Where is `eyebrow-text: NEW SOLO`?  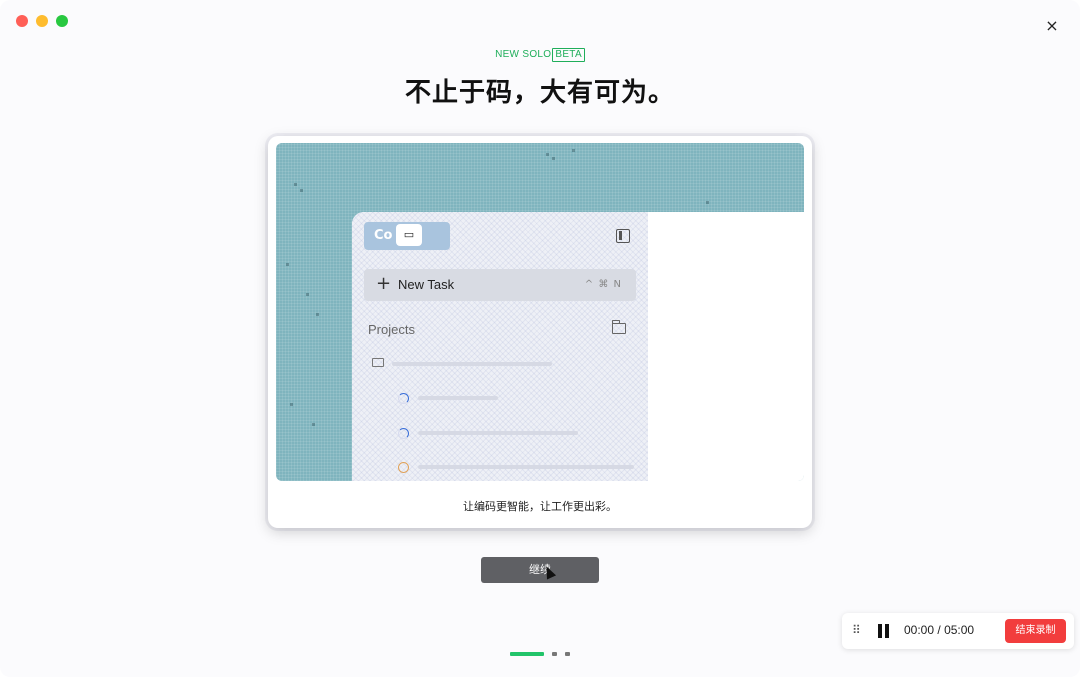
eyebrow-text: NEW SOLO is located at coordinates (523, 54).